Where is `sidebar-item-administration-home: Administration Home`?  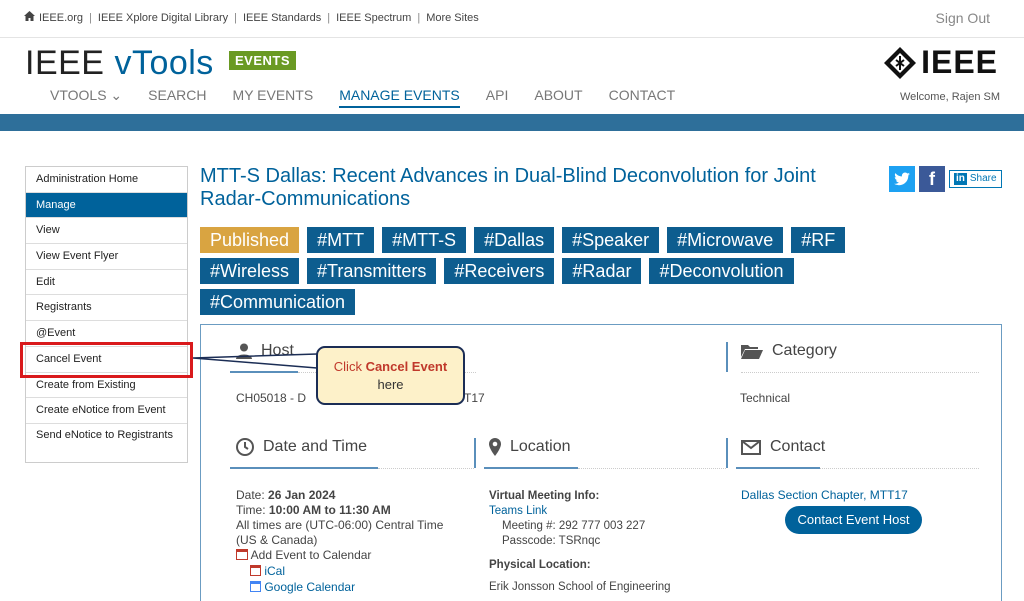
sidebar-item-administration-home: Administration Home is located at coordinates (106, 180).